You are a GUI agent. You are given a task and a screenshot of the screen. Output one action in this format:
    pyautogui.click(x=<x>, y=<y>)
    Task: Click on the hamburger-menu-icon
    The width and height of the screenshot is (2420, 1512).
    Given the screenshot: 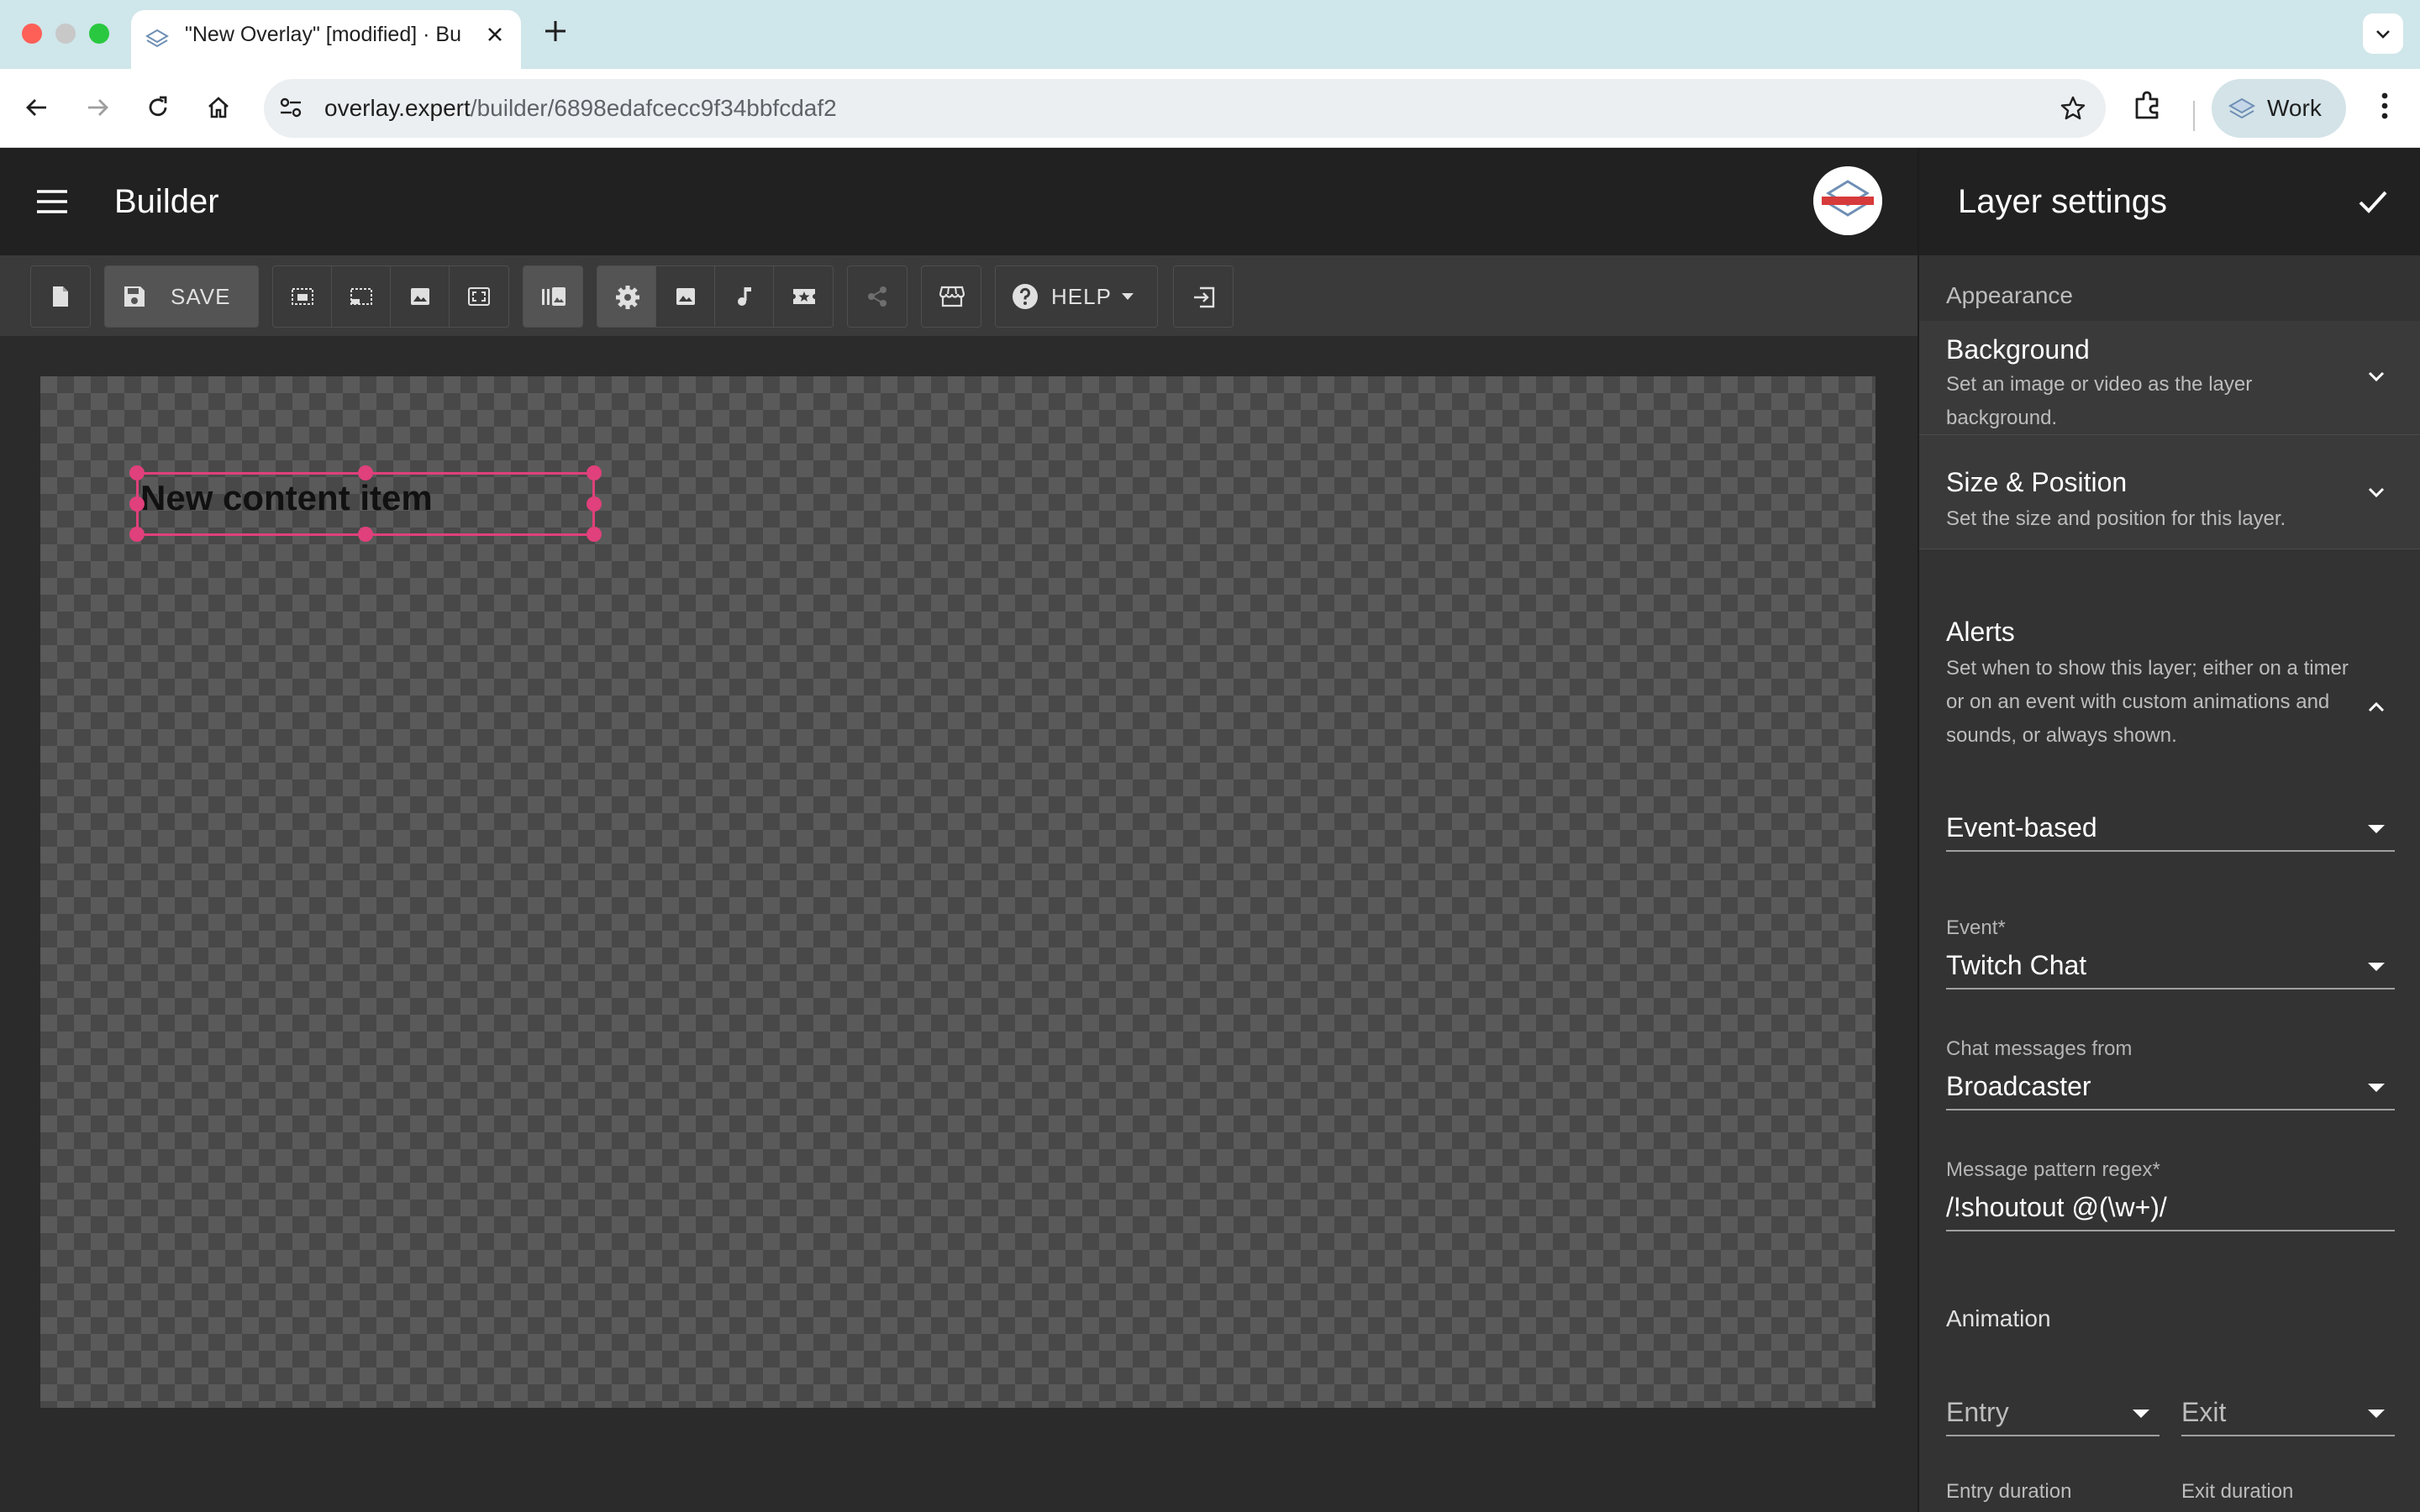 What is the action you would take?
    pyautogui.click(x=52, y=201)
    